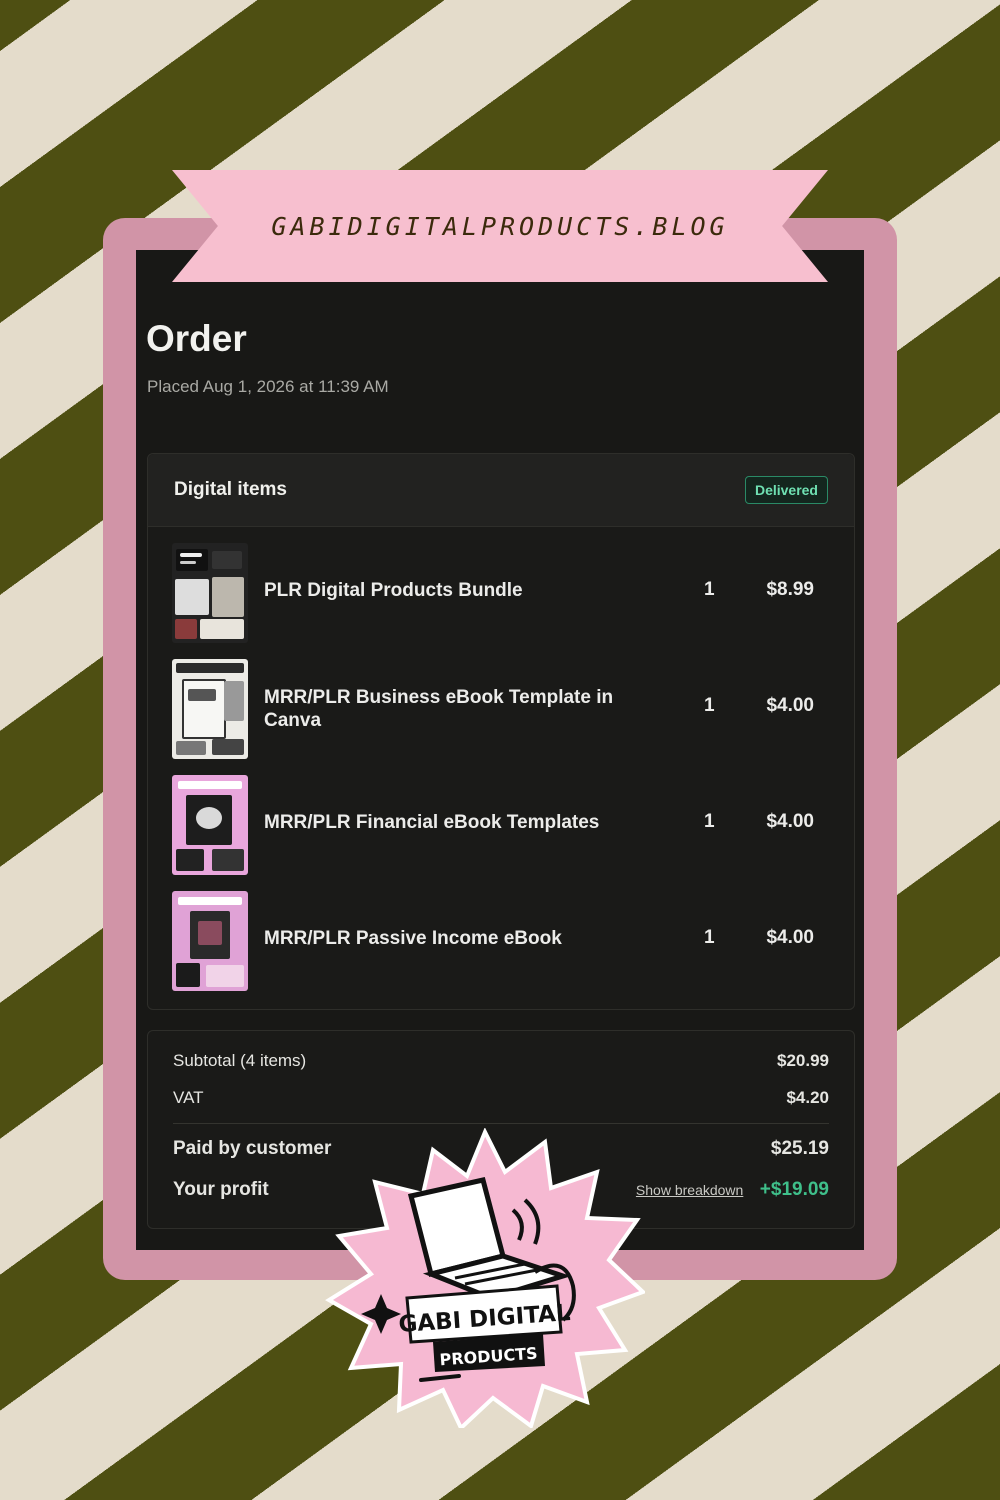 This screenshot has height=1500, width=1000. Describe the element at coordinates (689, 1190) in the screenshot. I see `show-breakdown-link: Show breakdown` at that location.